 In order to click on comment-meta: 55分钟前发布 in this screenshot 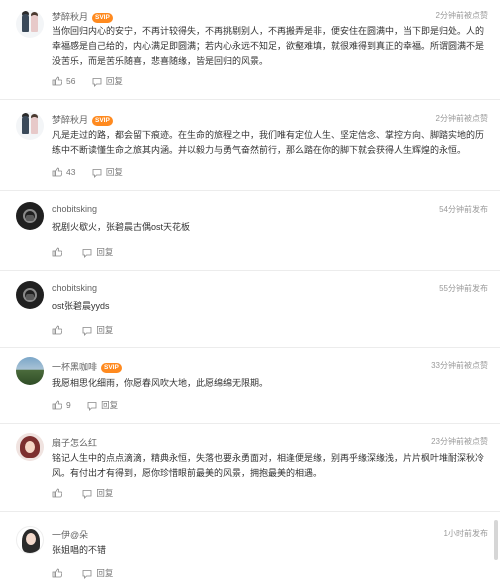, I will do `click(463, 288)`.